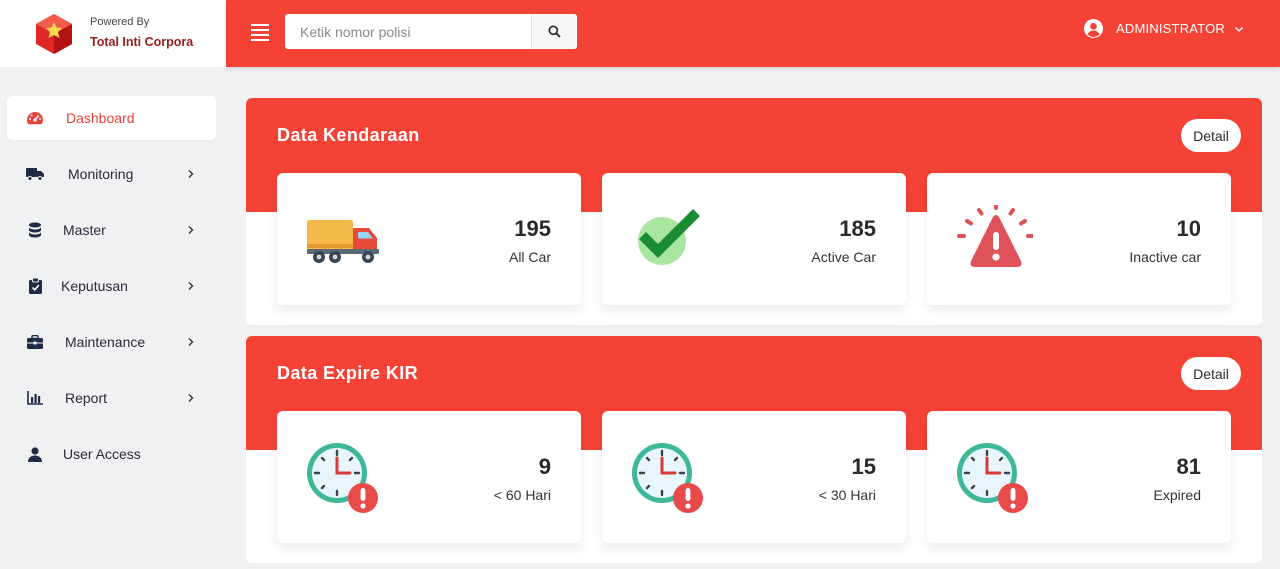 Image resolution: width=1280 pixels, height=569 pixels. What do you see at coordinates (1079, 239) in the screenshot?
I see `stat-card-inactive-car: 10 Inactive car` at bounding box center [1079, 239].